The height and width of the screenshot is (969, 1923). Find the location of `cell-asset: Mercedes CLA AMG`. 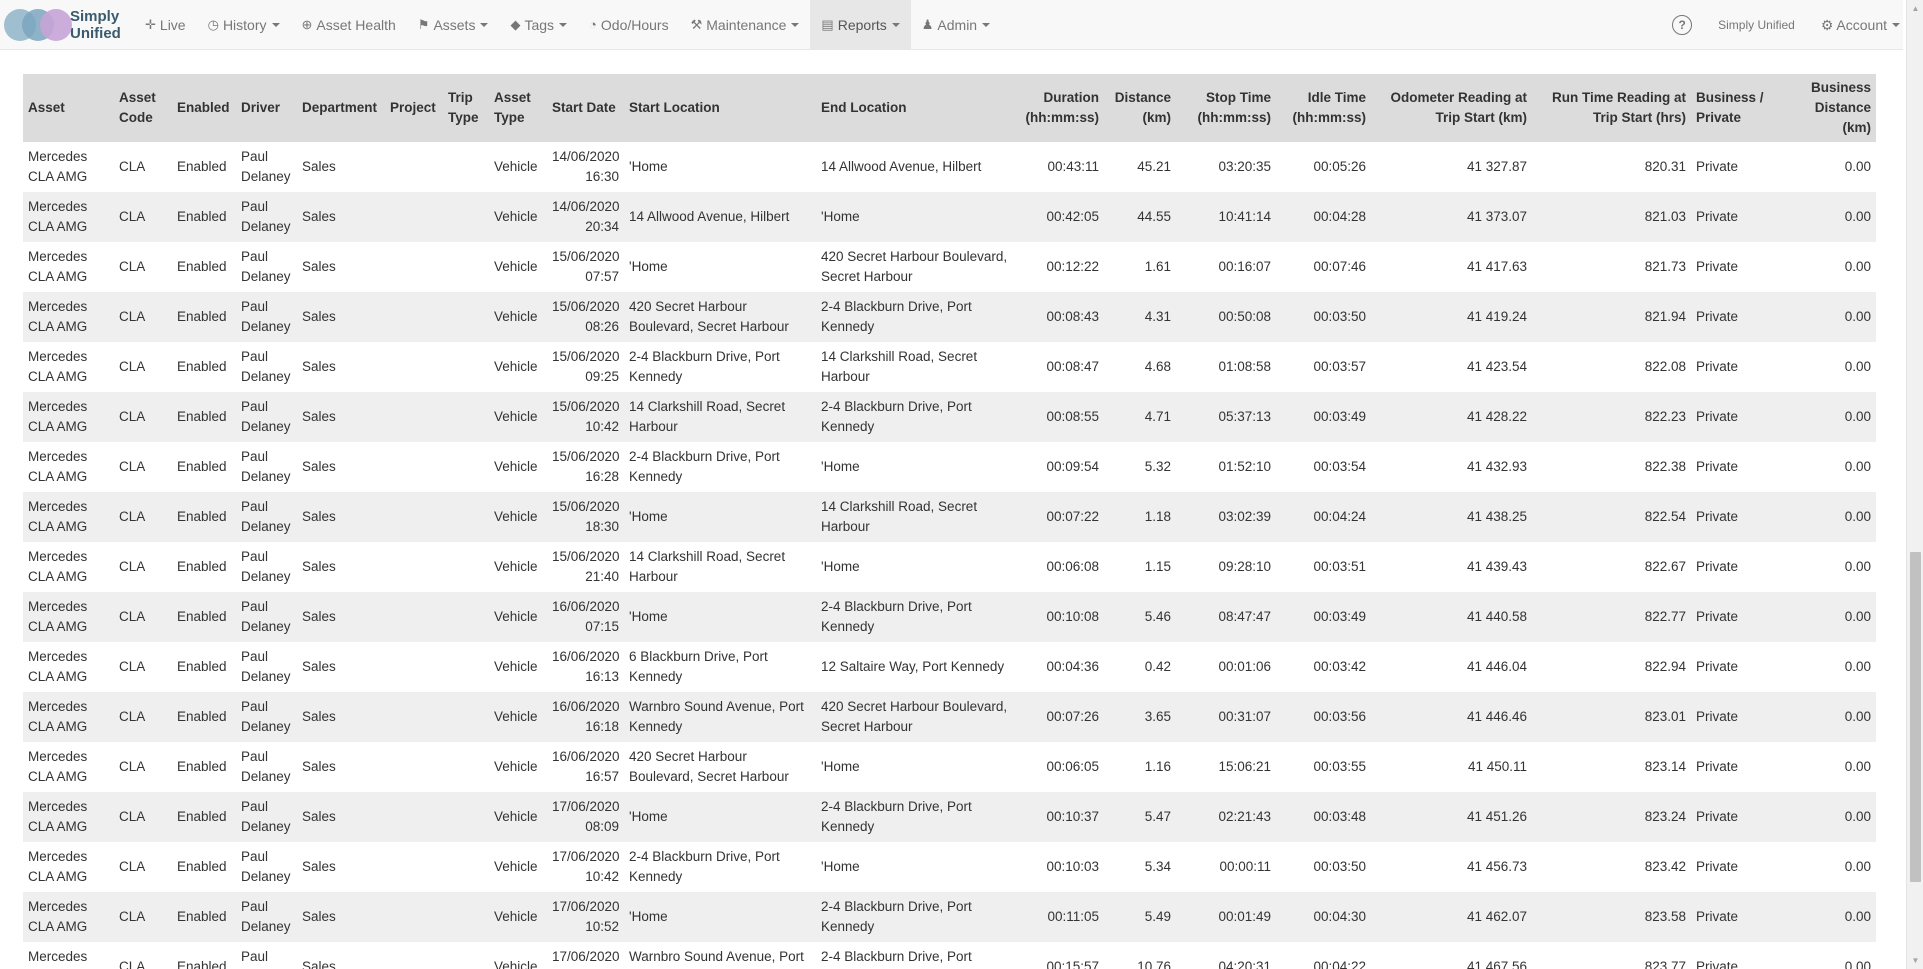

cell-asset: Mercedes CLA AMG is located at coordinates (58, 716).